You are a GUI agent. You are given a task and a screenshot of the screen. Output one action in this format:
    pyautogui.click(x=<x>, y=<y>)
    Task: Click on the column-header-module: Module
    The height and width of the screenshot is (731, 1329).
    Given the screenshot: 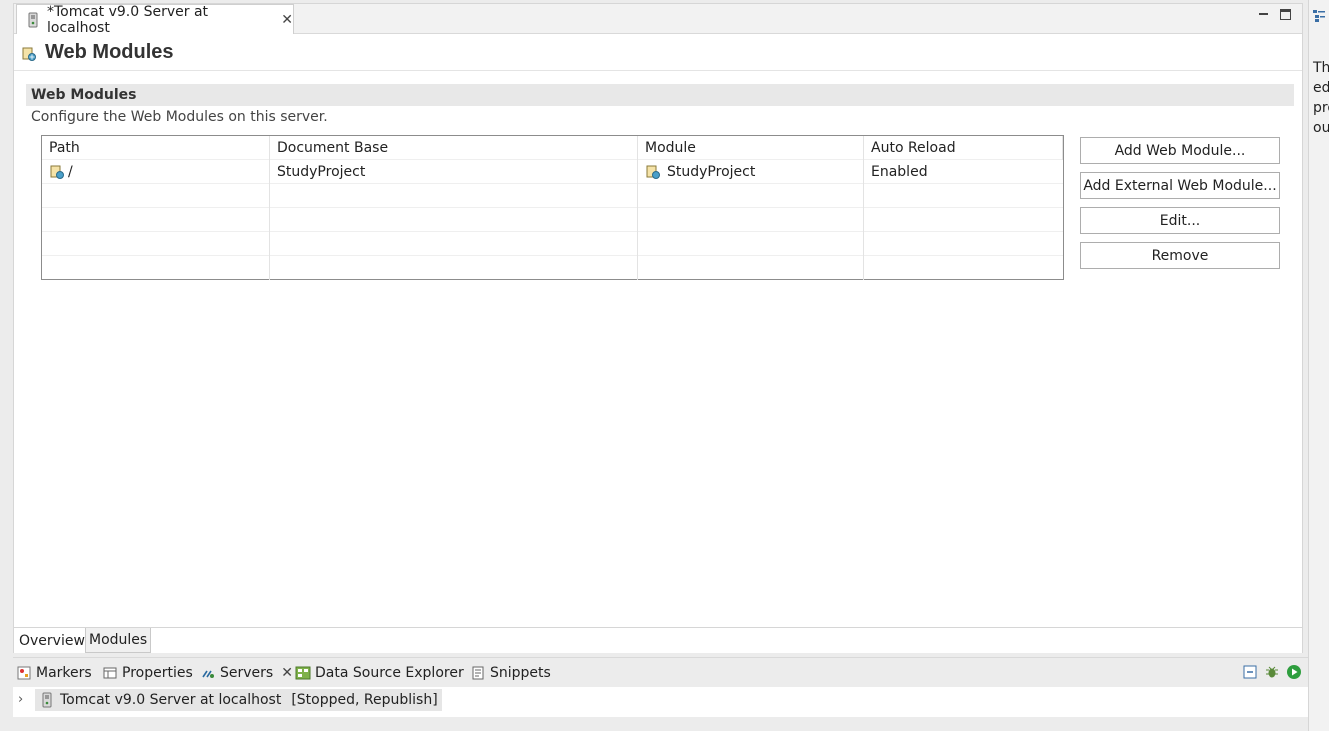 What is the action you would take?
    pyautogui.click(x=751, y=148)
    